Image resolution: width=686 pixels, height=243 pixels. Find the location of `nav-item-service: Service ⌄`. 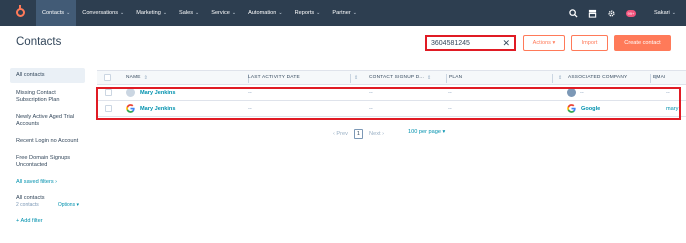

nav-item-service: Service ⌄ is located at coordinates (223, 13).